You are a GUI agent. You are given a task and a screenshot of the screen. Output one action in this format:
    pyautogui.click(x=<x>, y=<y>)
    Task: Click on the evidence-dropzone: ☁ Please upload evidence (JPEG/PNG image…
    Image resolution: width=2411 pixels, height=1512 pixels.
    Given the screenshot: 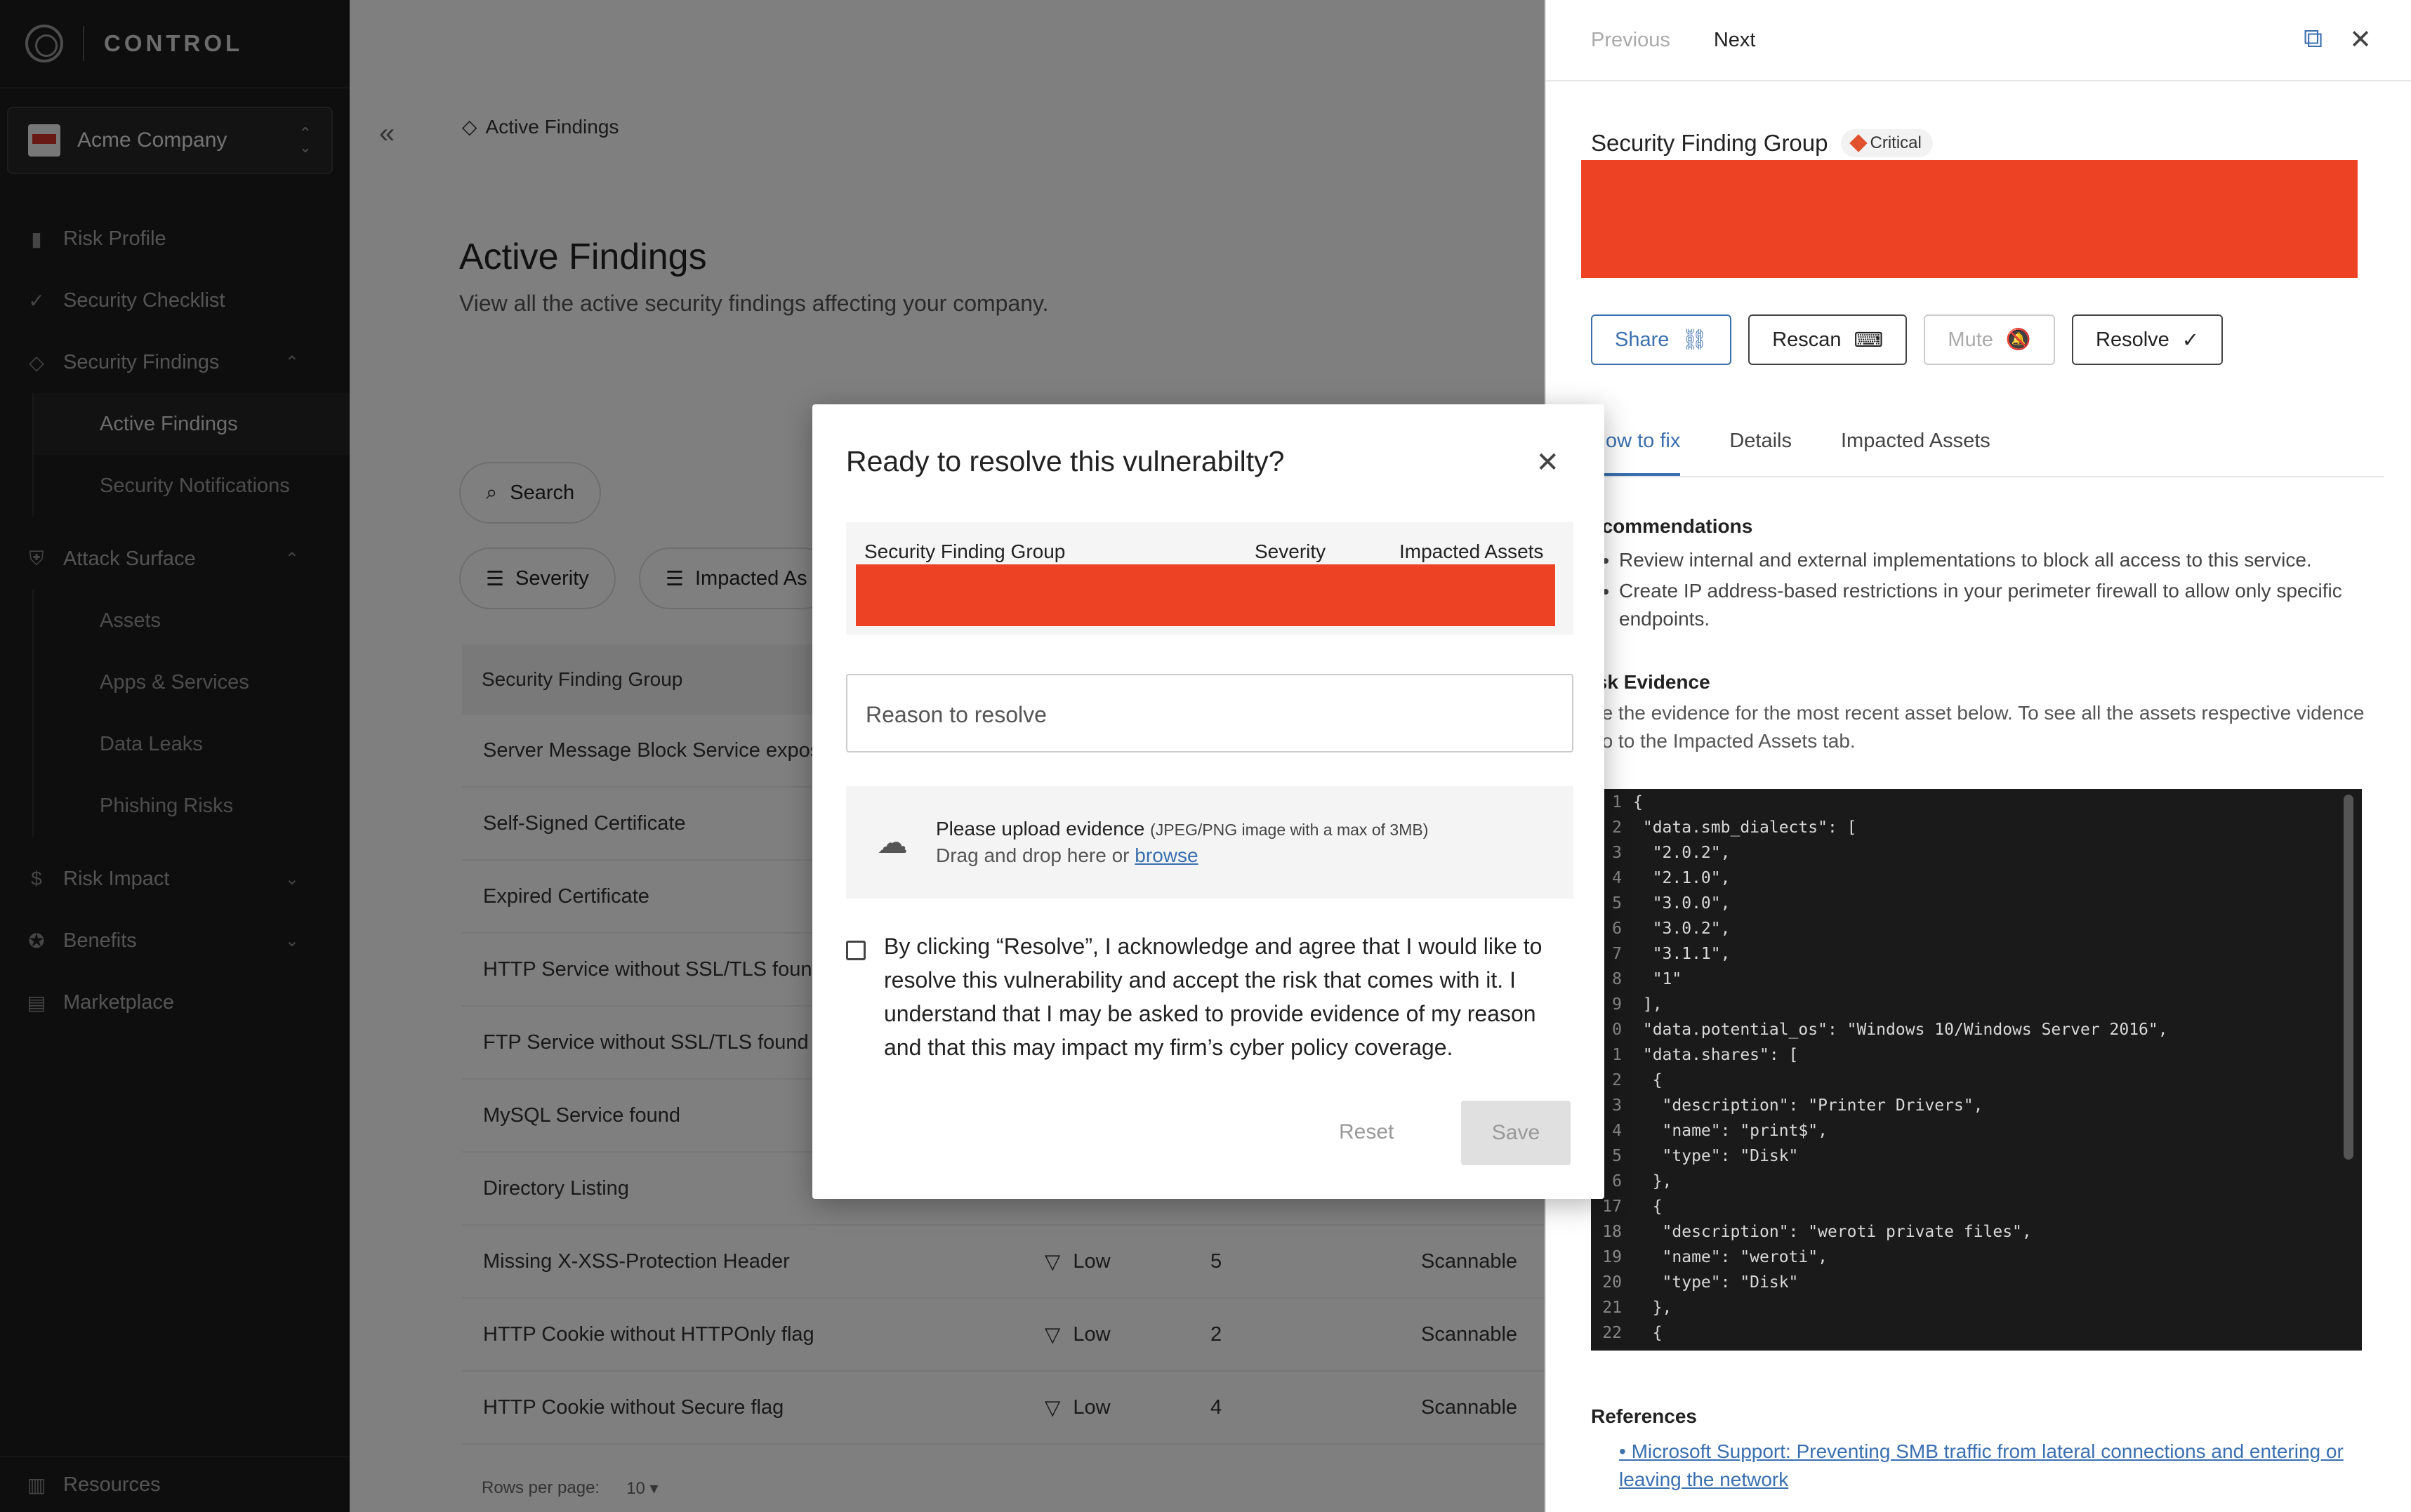 What is the action you would take?
    pyautogui.click(x=1209, y=842)
    